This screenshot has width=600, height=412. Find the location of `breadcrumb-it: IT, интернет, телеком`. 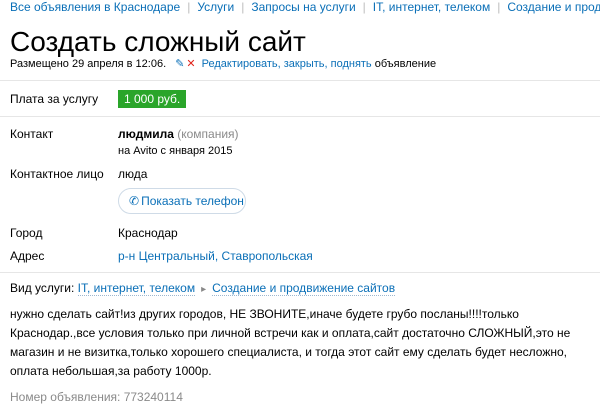

breadcrumb-it: IT, интернет, телеком is located at coordinates (431, 7).